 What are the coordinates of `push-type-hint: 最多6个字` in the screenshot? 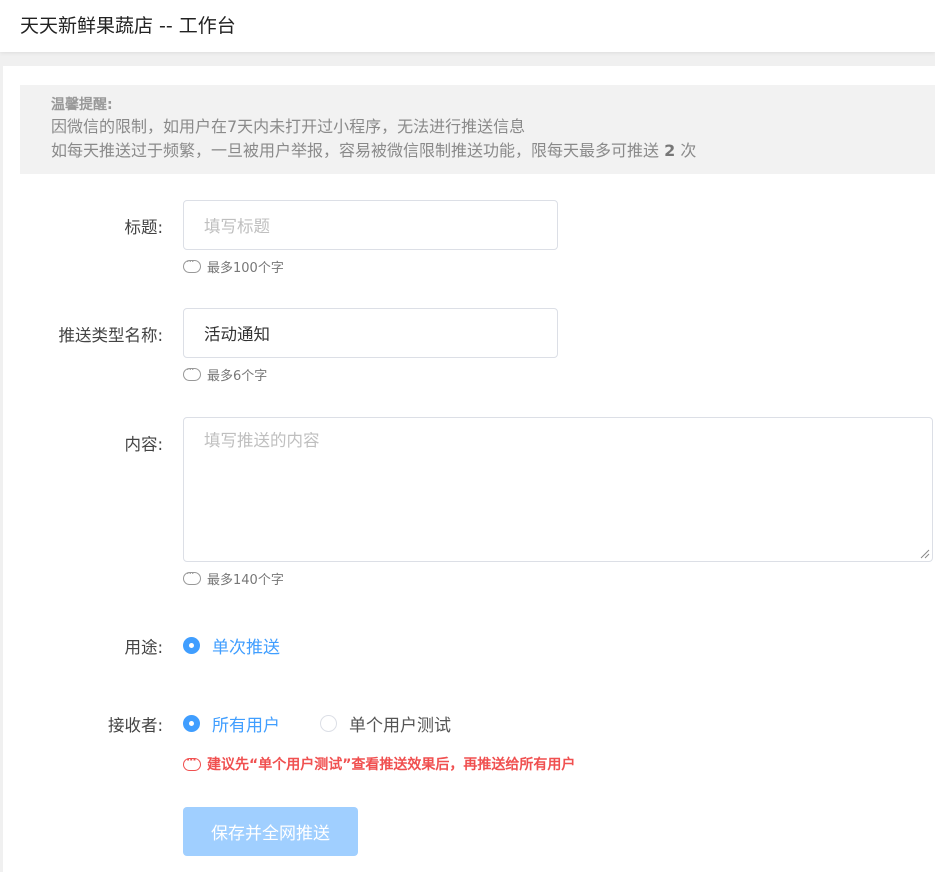 It's located at (225, 373).